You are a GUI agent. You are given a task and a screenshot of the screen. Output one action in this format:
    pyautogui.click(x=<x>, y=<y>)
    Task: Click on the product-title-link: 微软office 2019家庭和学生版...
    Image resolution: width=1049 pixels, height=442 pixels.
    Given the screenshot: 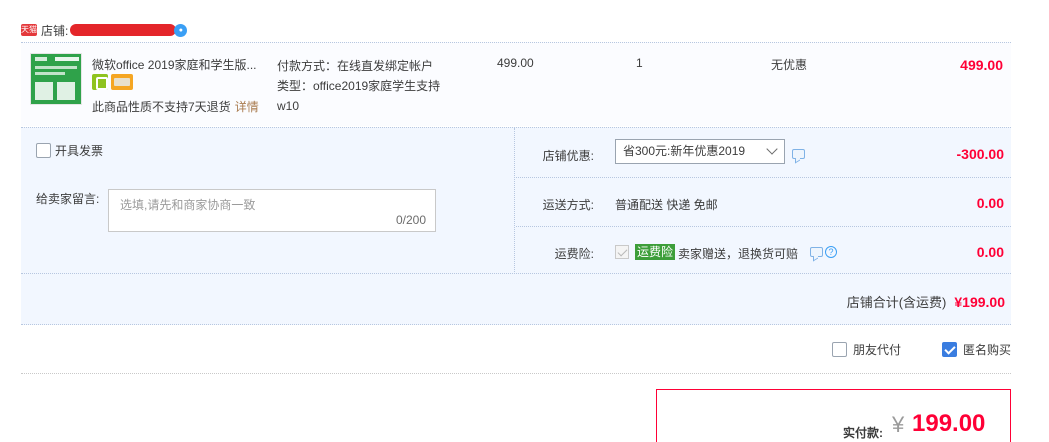 What is the action you would take?
    pyautogui.click(x=181, y=64)
    